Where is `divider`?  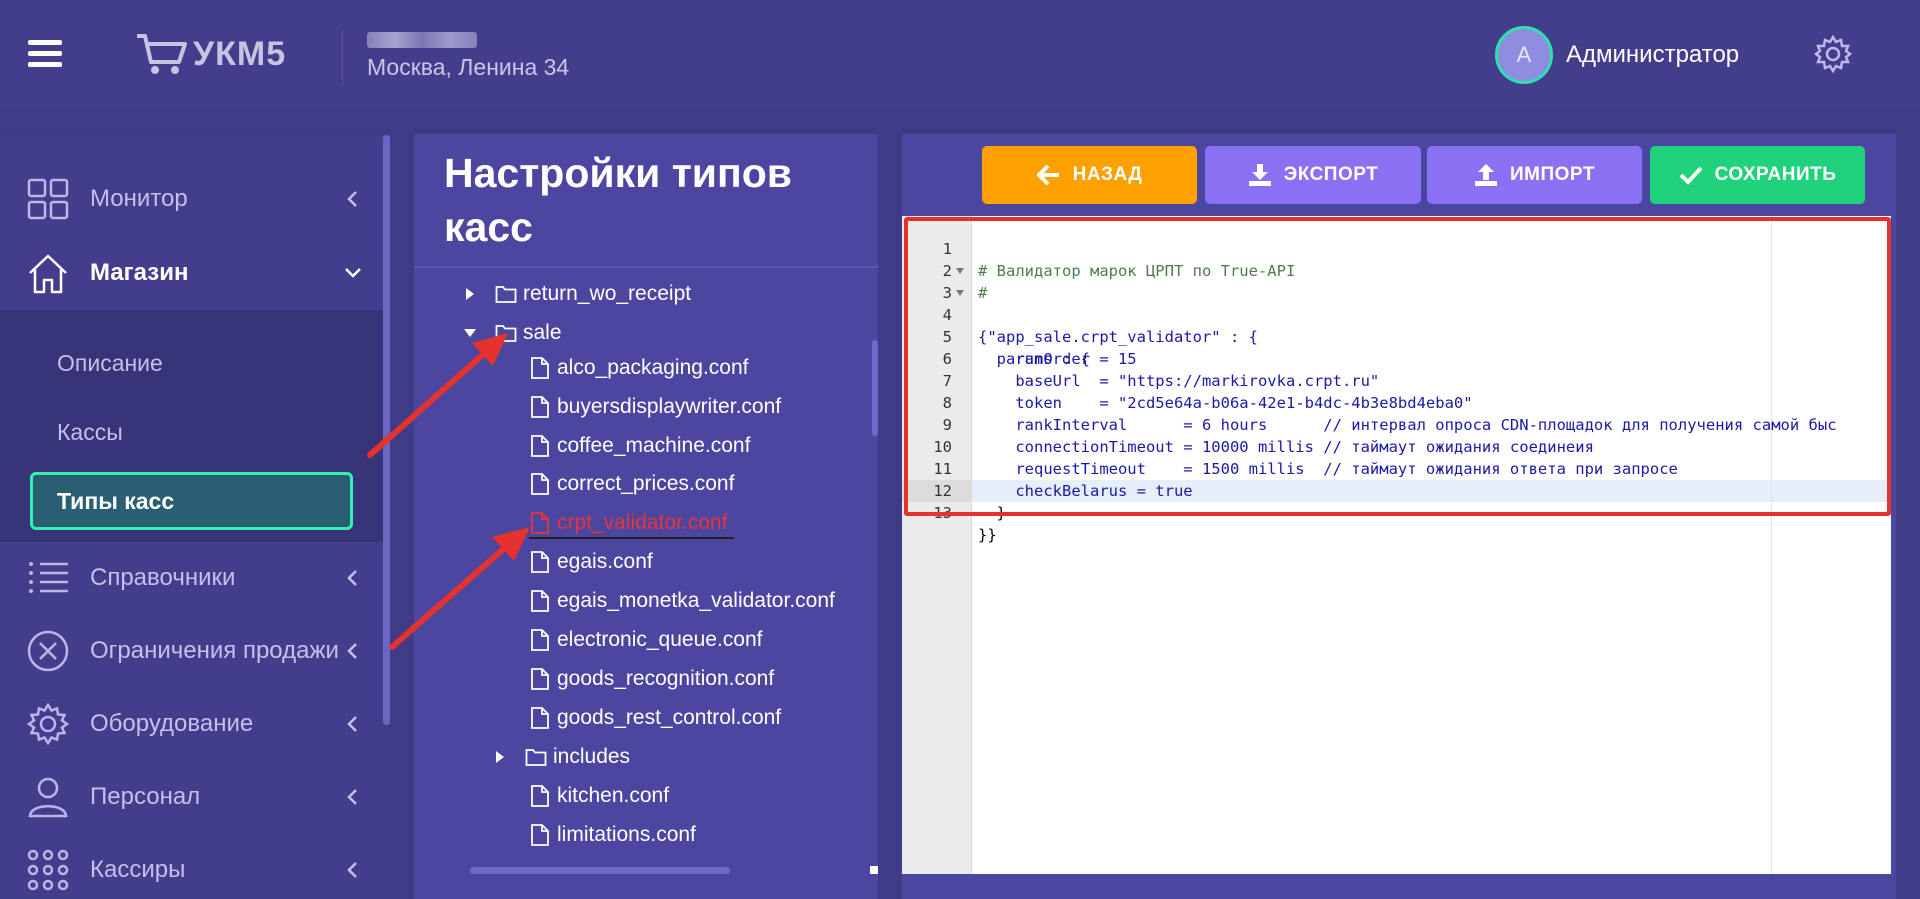 divider is located at coordinates (646, 267).